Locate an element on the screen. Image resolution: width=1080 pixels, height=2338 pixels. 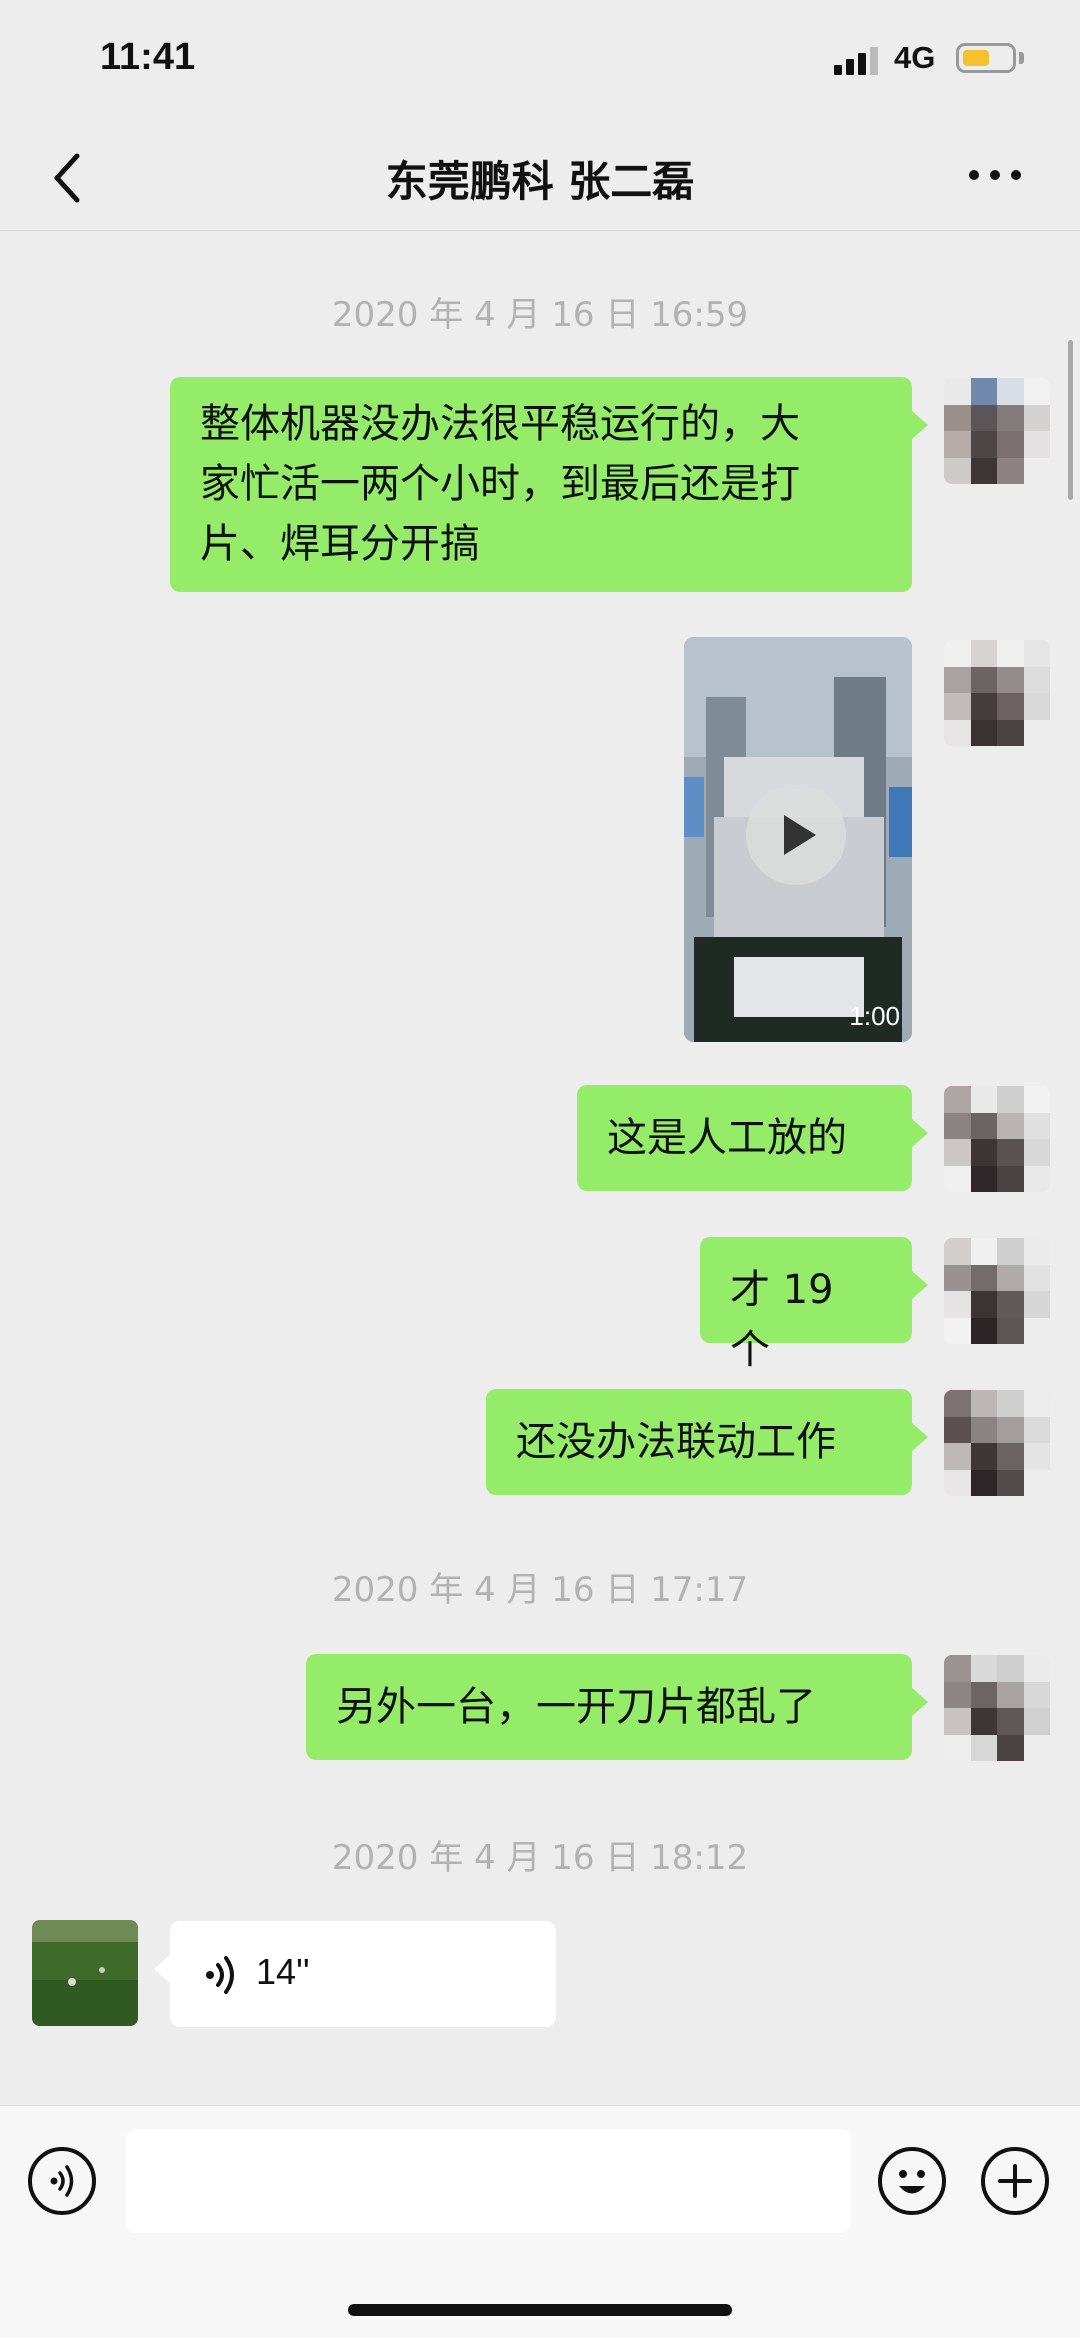
message-text: 还没办法联动工作 is located at coordinates (676, 1442).